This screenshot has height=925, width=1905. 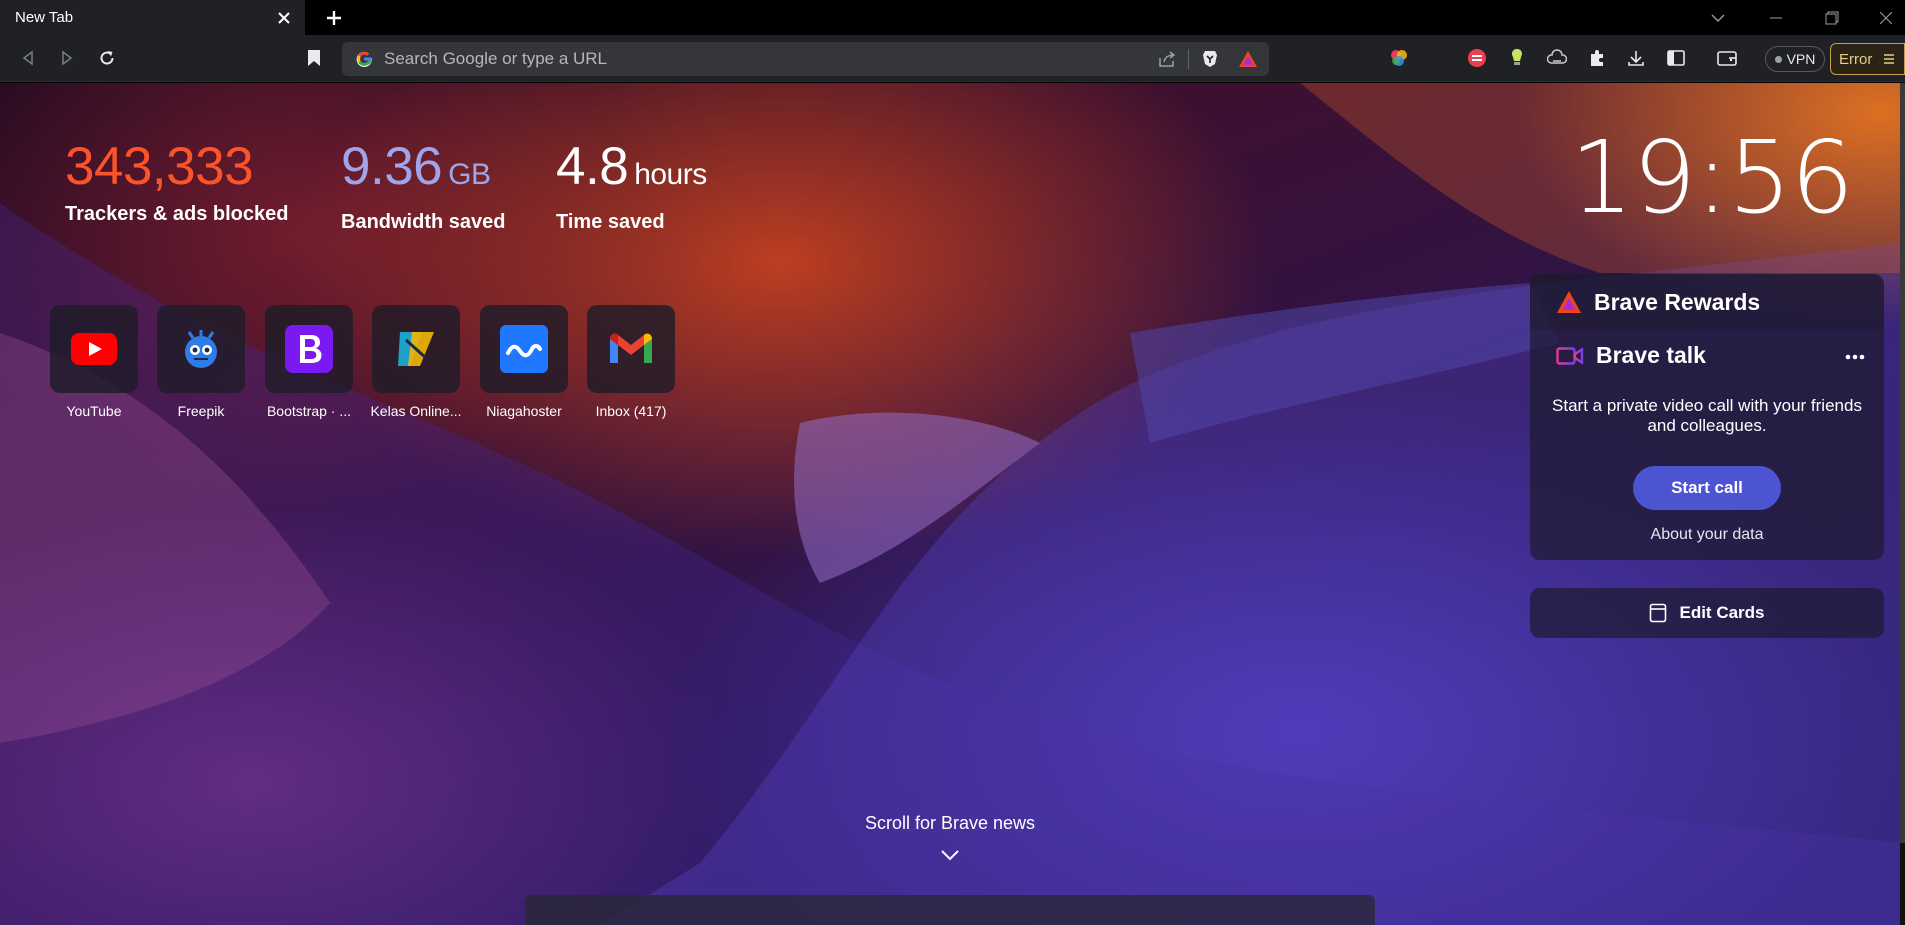 I want to click on top-site-freepik: Freepik, so click(x=201, y=362).